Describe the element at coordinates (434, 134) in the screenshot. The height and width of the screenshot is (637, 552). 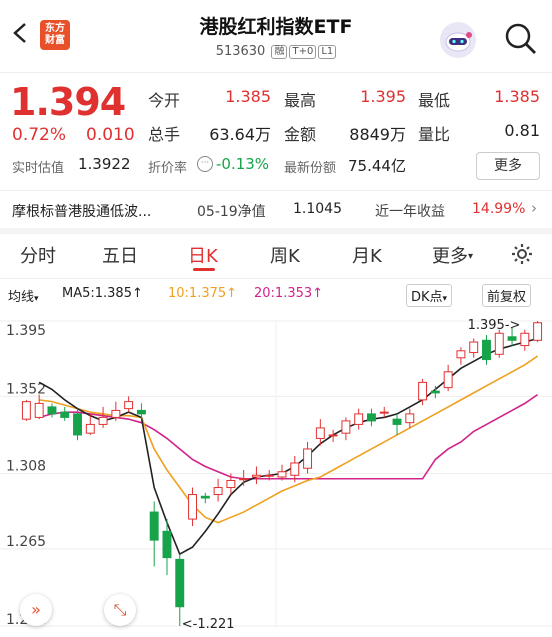
I see `volume-ratio-label: 量比` at that location.